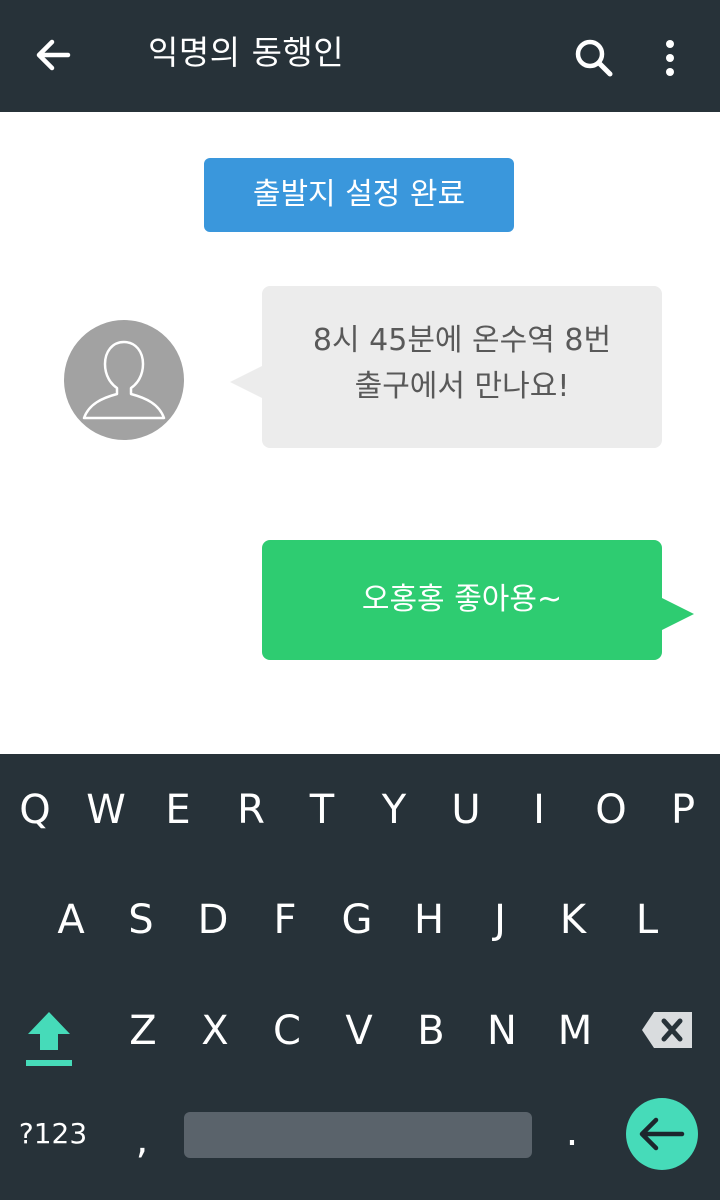 The width and height of the screenshot is (720, 1200). Describe the element at coordinates (287, 1031) in the screenshot. I see `key-c: C` at that location.